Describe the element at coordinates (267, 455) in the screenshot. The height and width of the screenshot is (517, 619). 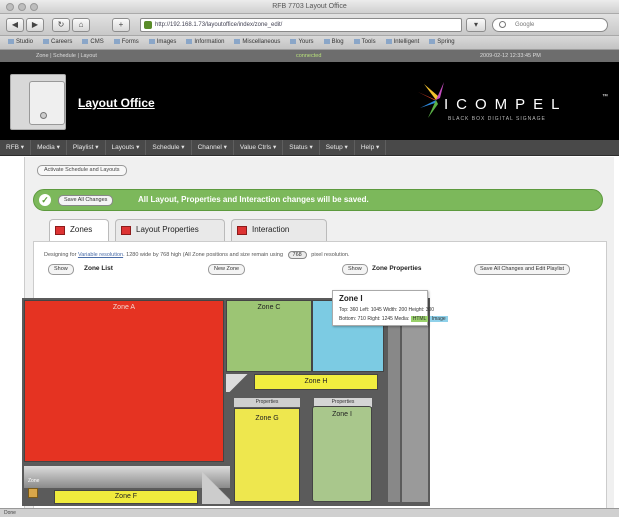
I see `zone-g: Zone G` at that location.